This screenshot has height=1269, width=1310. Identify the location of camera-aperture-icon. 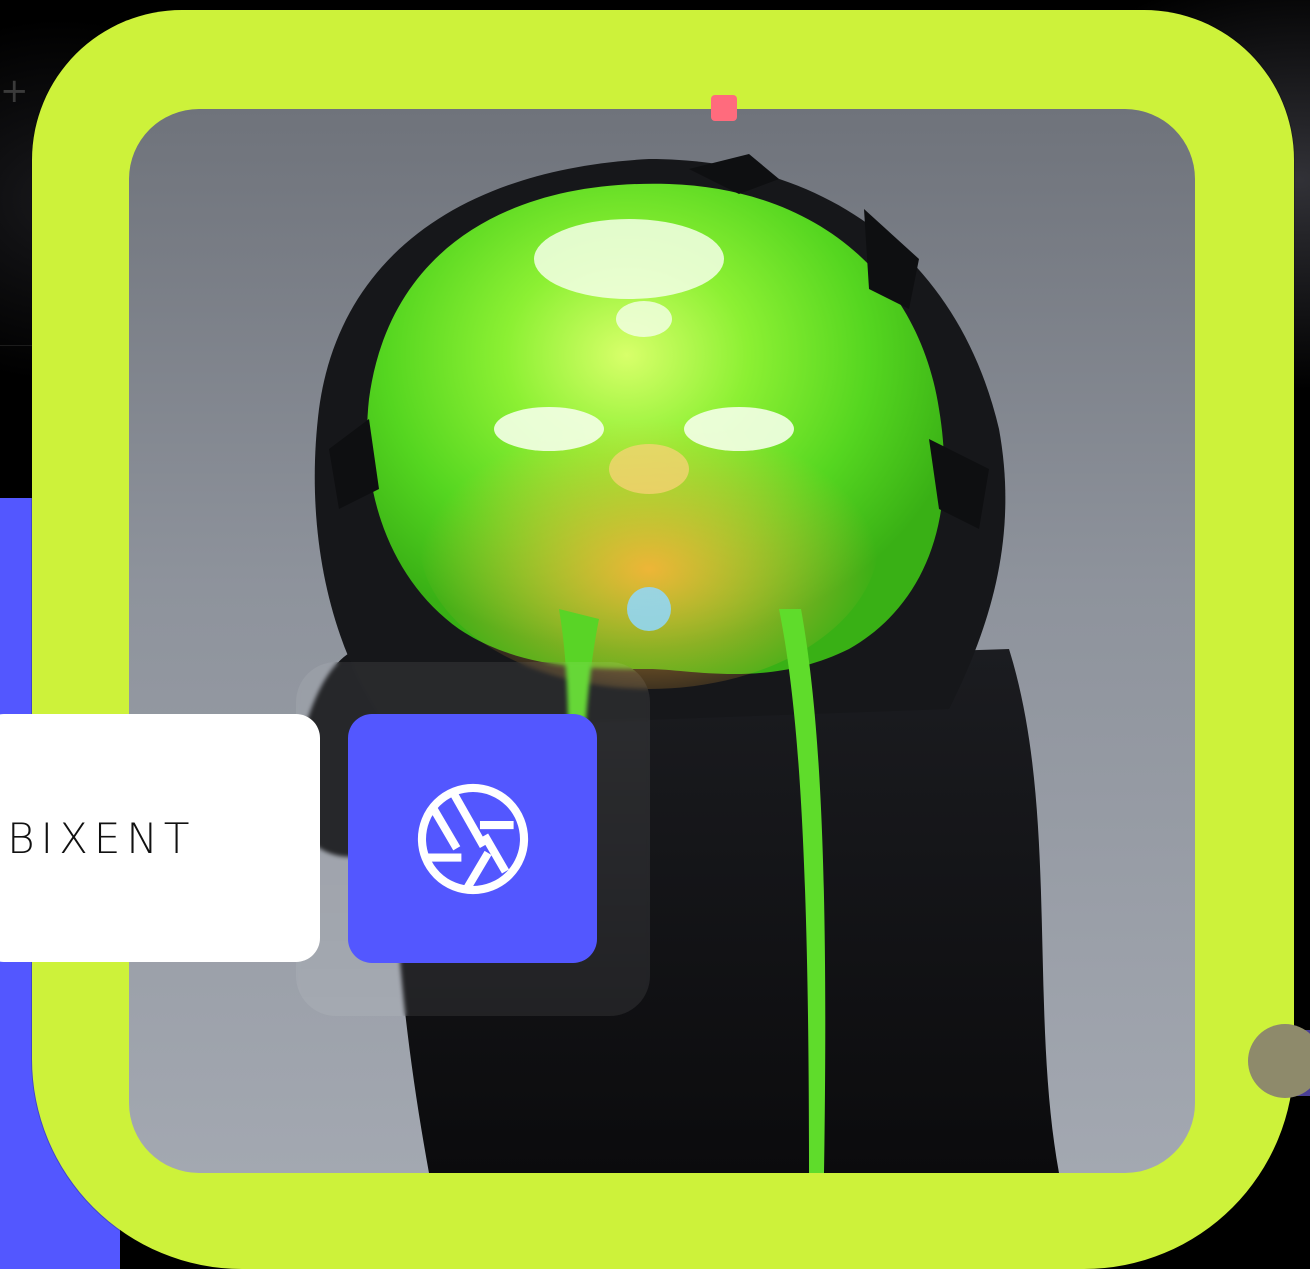
(472, 838).